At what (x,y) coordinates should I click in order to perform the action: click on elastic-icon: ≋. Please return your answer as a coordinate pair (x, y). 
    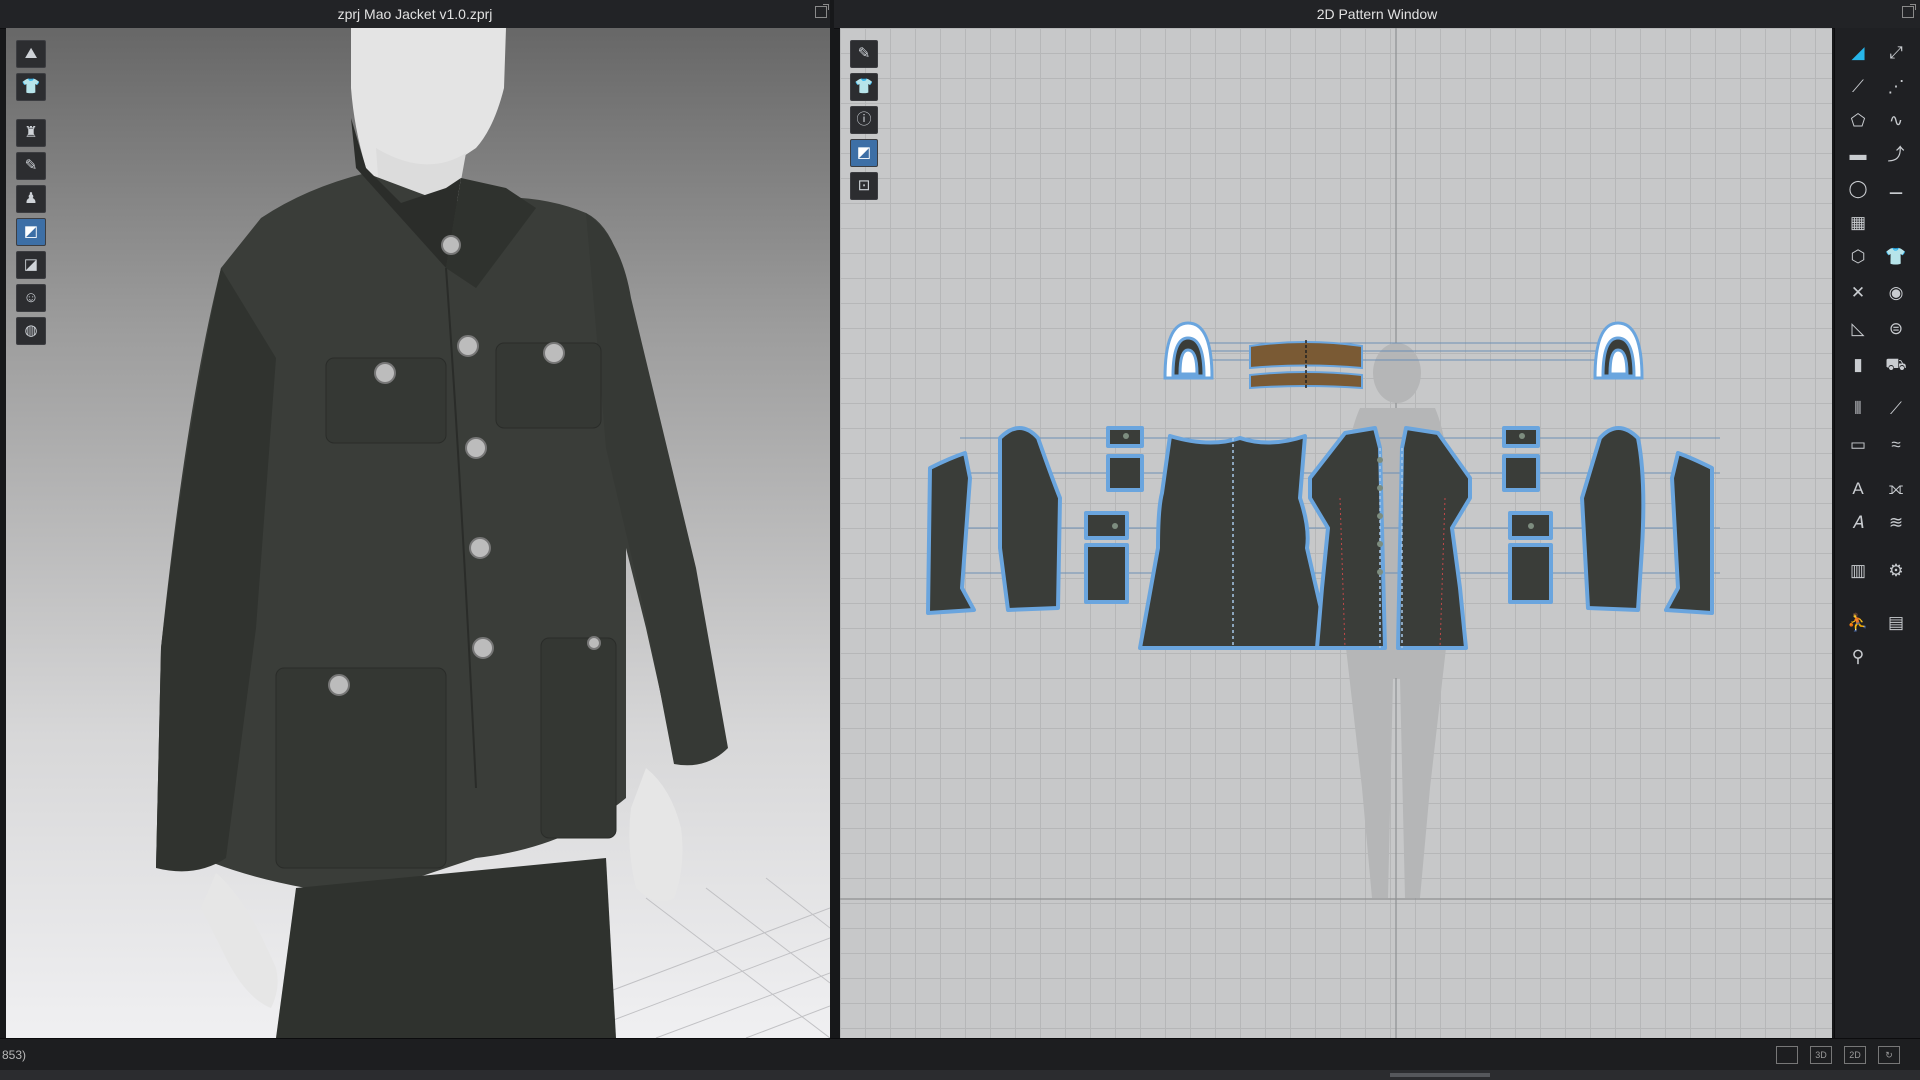
    Looking at the image, I should click on (1896, 523).